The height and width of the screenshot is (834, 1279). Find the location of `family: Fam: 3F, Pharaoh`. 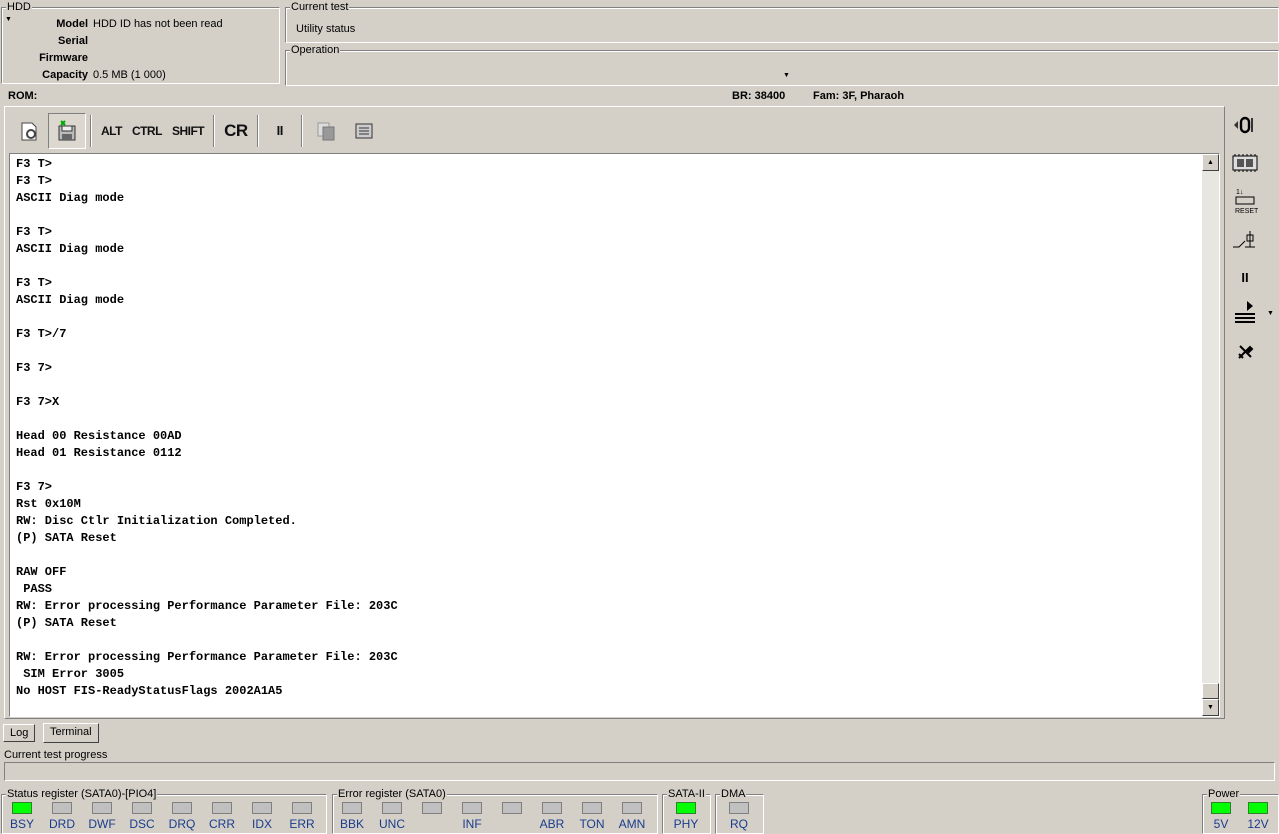

family: Fam: 3F, Pharaoh is located at coordinates (859, 96).